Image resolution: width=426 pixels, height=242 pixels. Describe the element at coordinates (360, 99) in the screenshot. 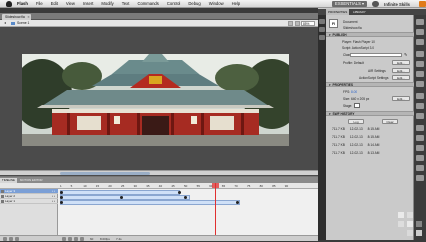

I see `size-value: 640 x 205 px` at that location.